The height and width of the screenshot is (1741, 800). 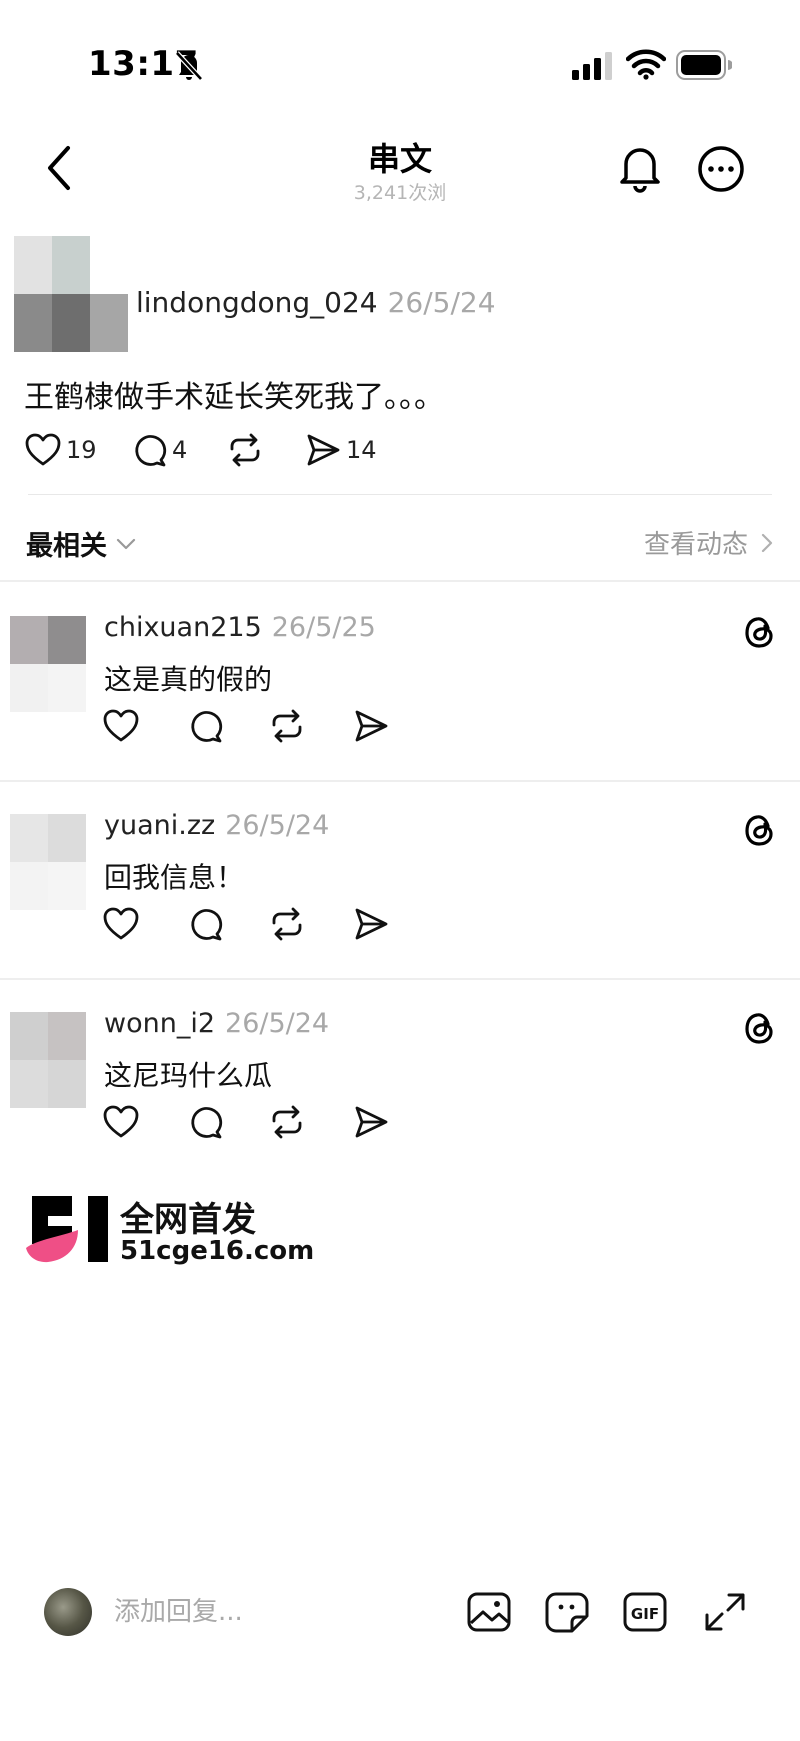 What do you see at coordinates (400, 680) in the screenshot?
I see `reply-item: chixuan215 26/5/25 这是真的假的` at bounding box center [400, 680].